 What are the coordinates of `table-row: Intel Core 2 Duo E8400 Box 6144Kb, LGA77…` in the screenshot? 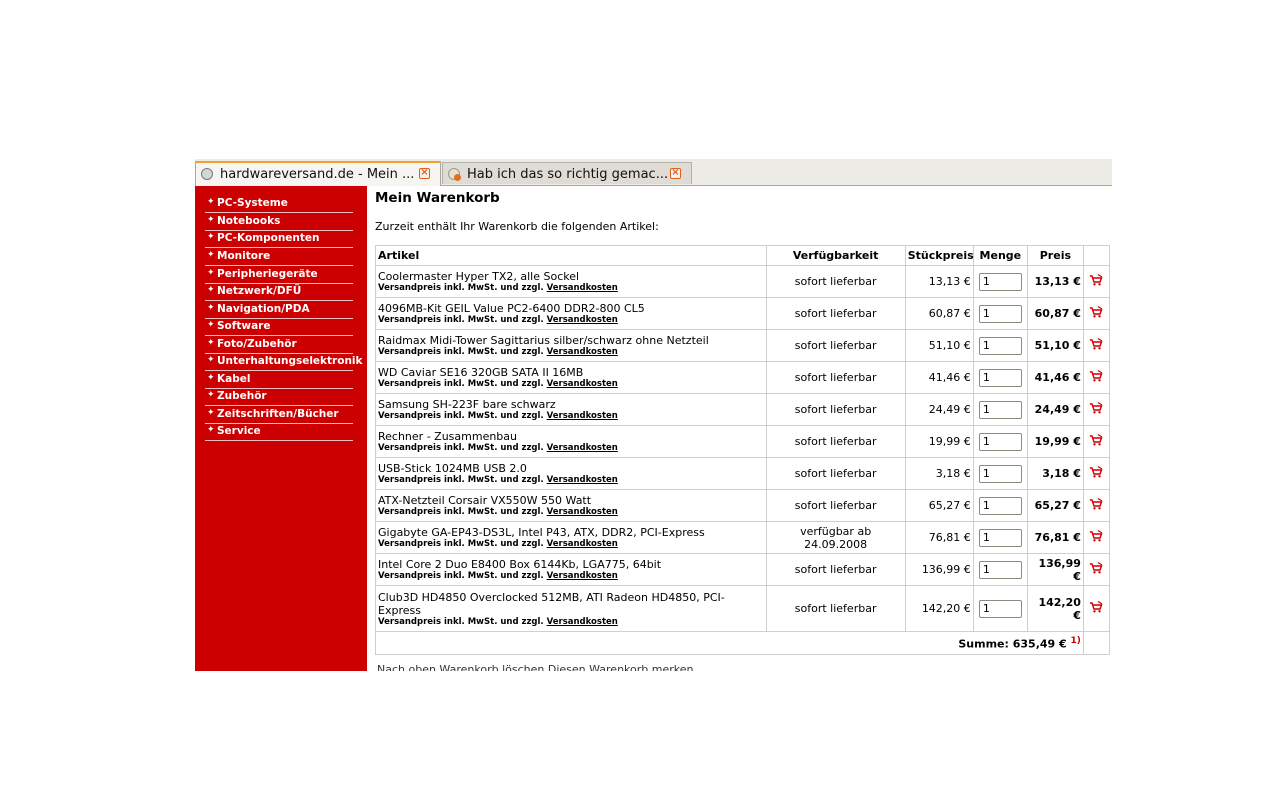 It's located at (743, 569).